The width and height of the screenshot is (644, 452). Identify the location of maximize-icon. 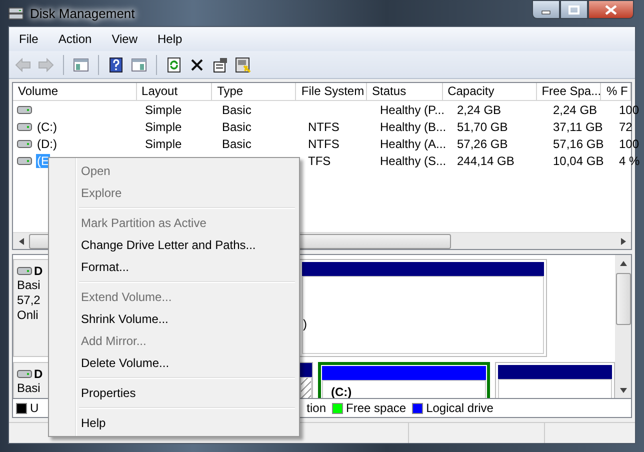
(574, 9).